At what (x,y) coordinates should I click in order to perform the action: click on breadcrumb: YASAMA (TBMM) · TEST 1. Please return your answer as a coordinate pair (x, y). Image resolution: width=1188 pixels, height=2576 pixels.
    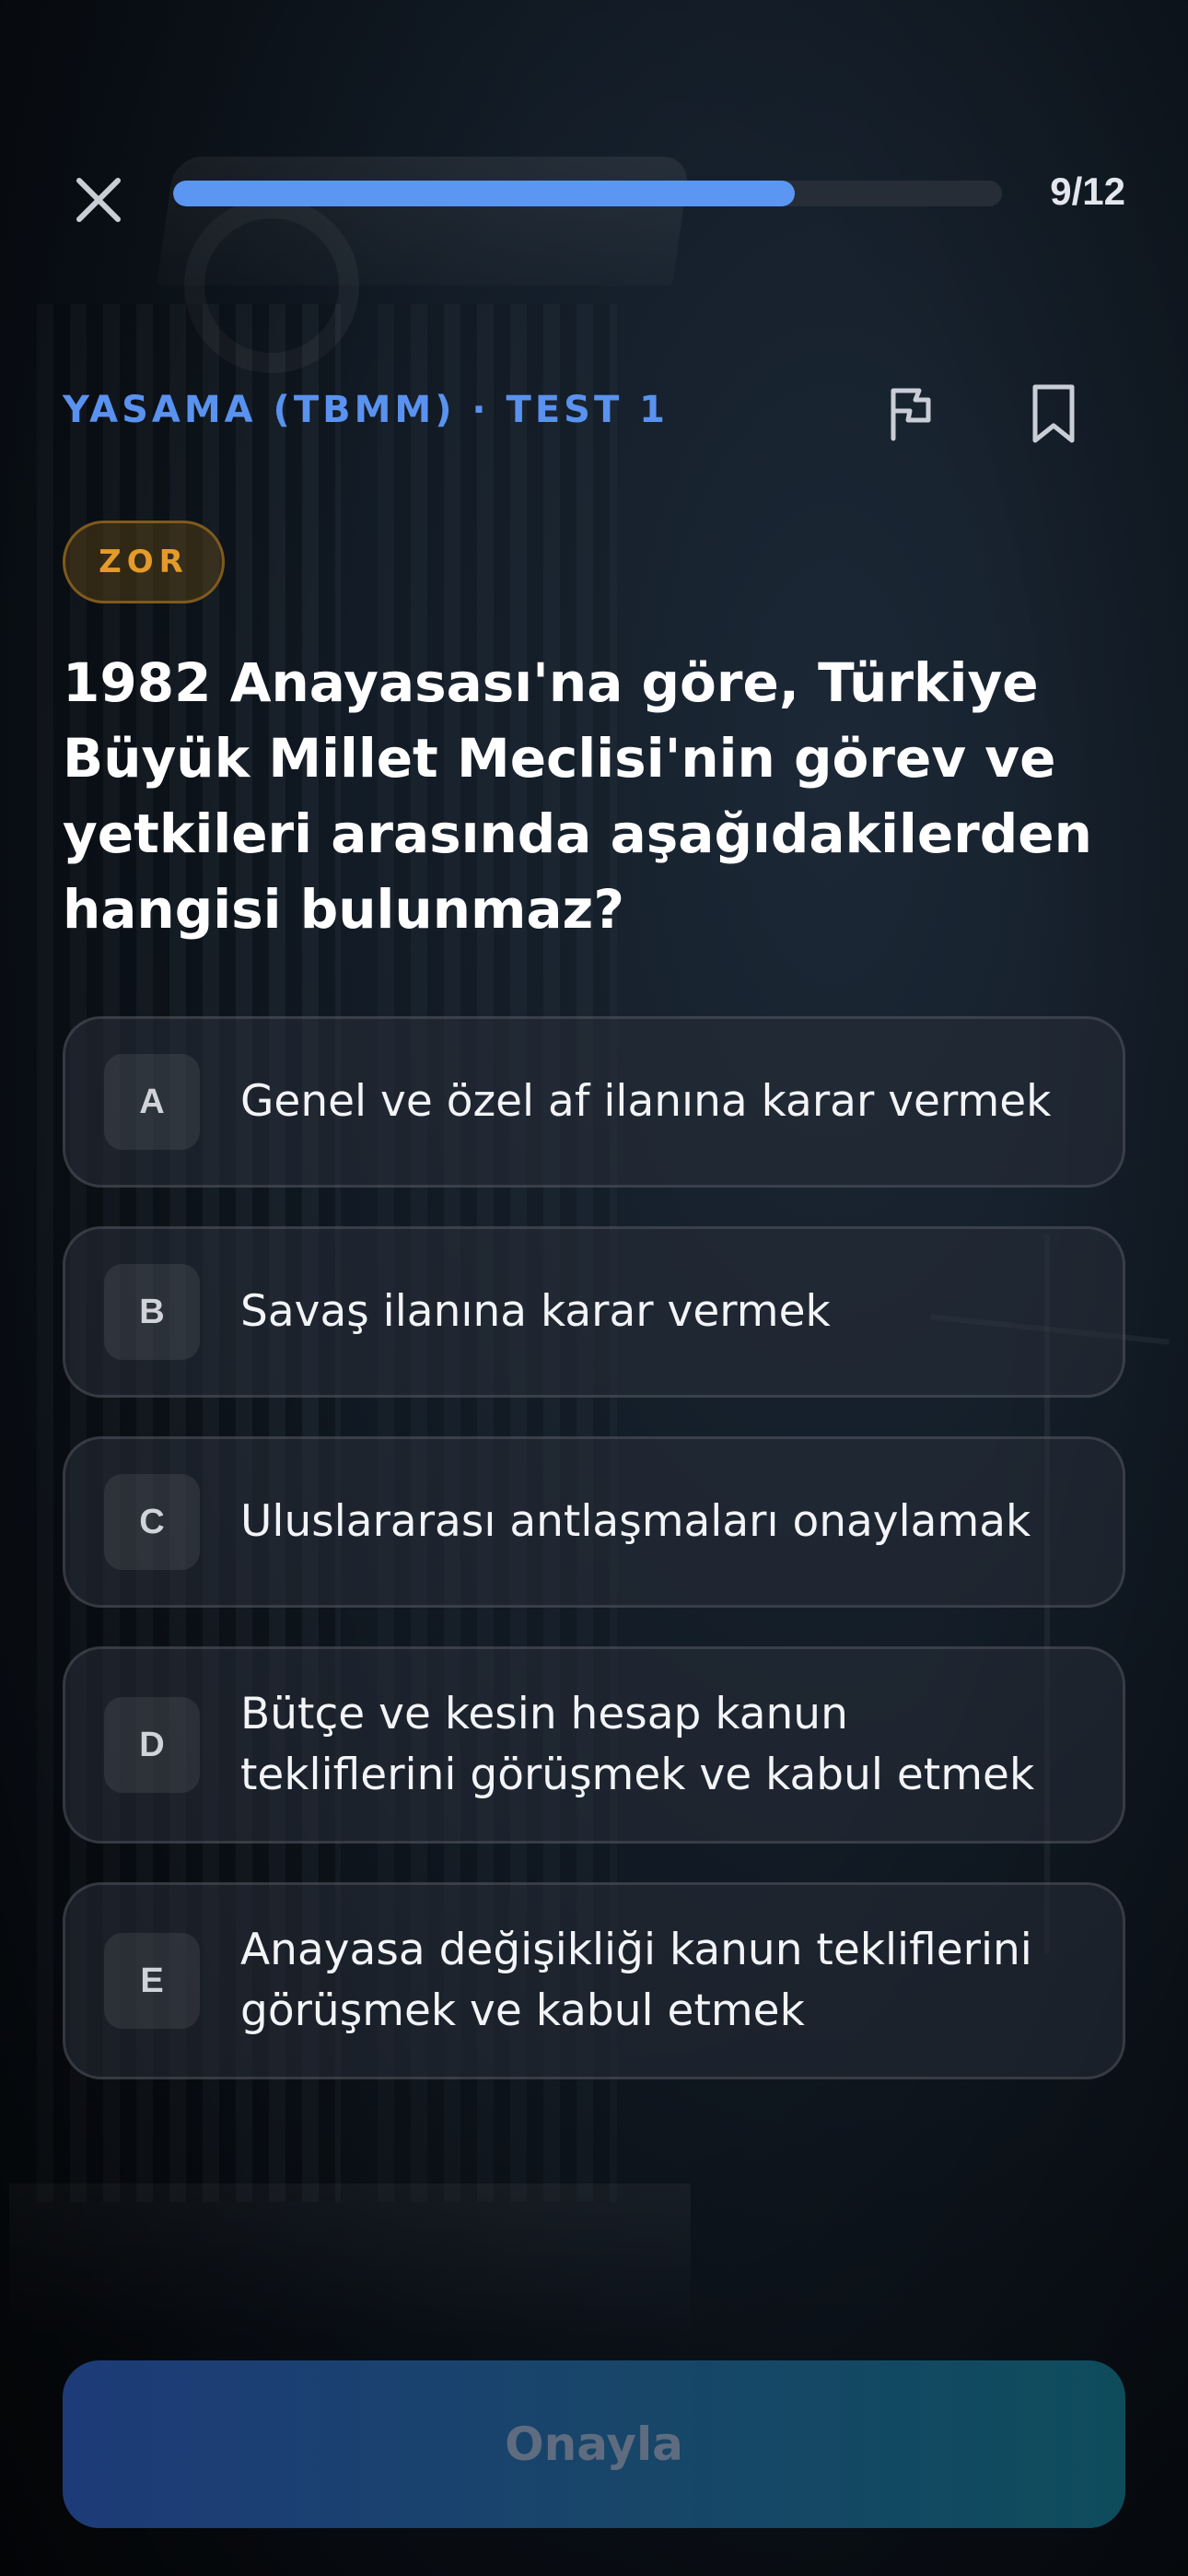
    Looking at the image, I should click on (366, 410).